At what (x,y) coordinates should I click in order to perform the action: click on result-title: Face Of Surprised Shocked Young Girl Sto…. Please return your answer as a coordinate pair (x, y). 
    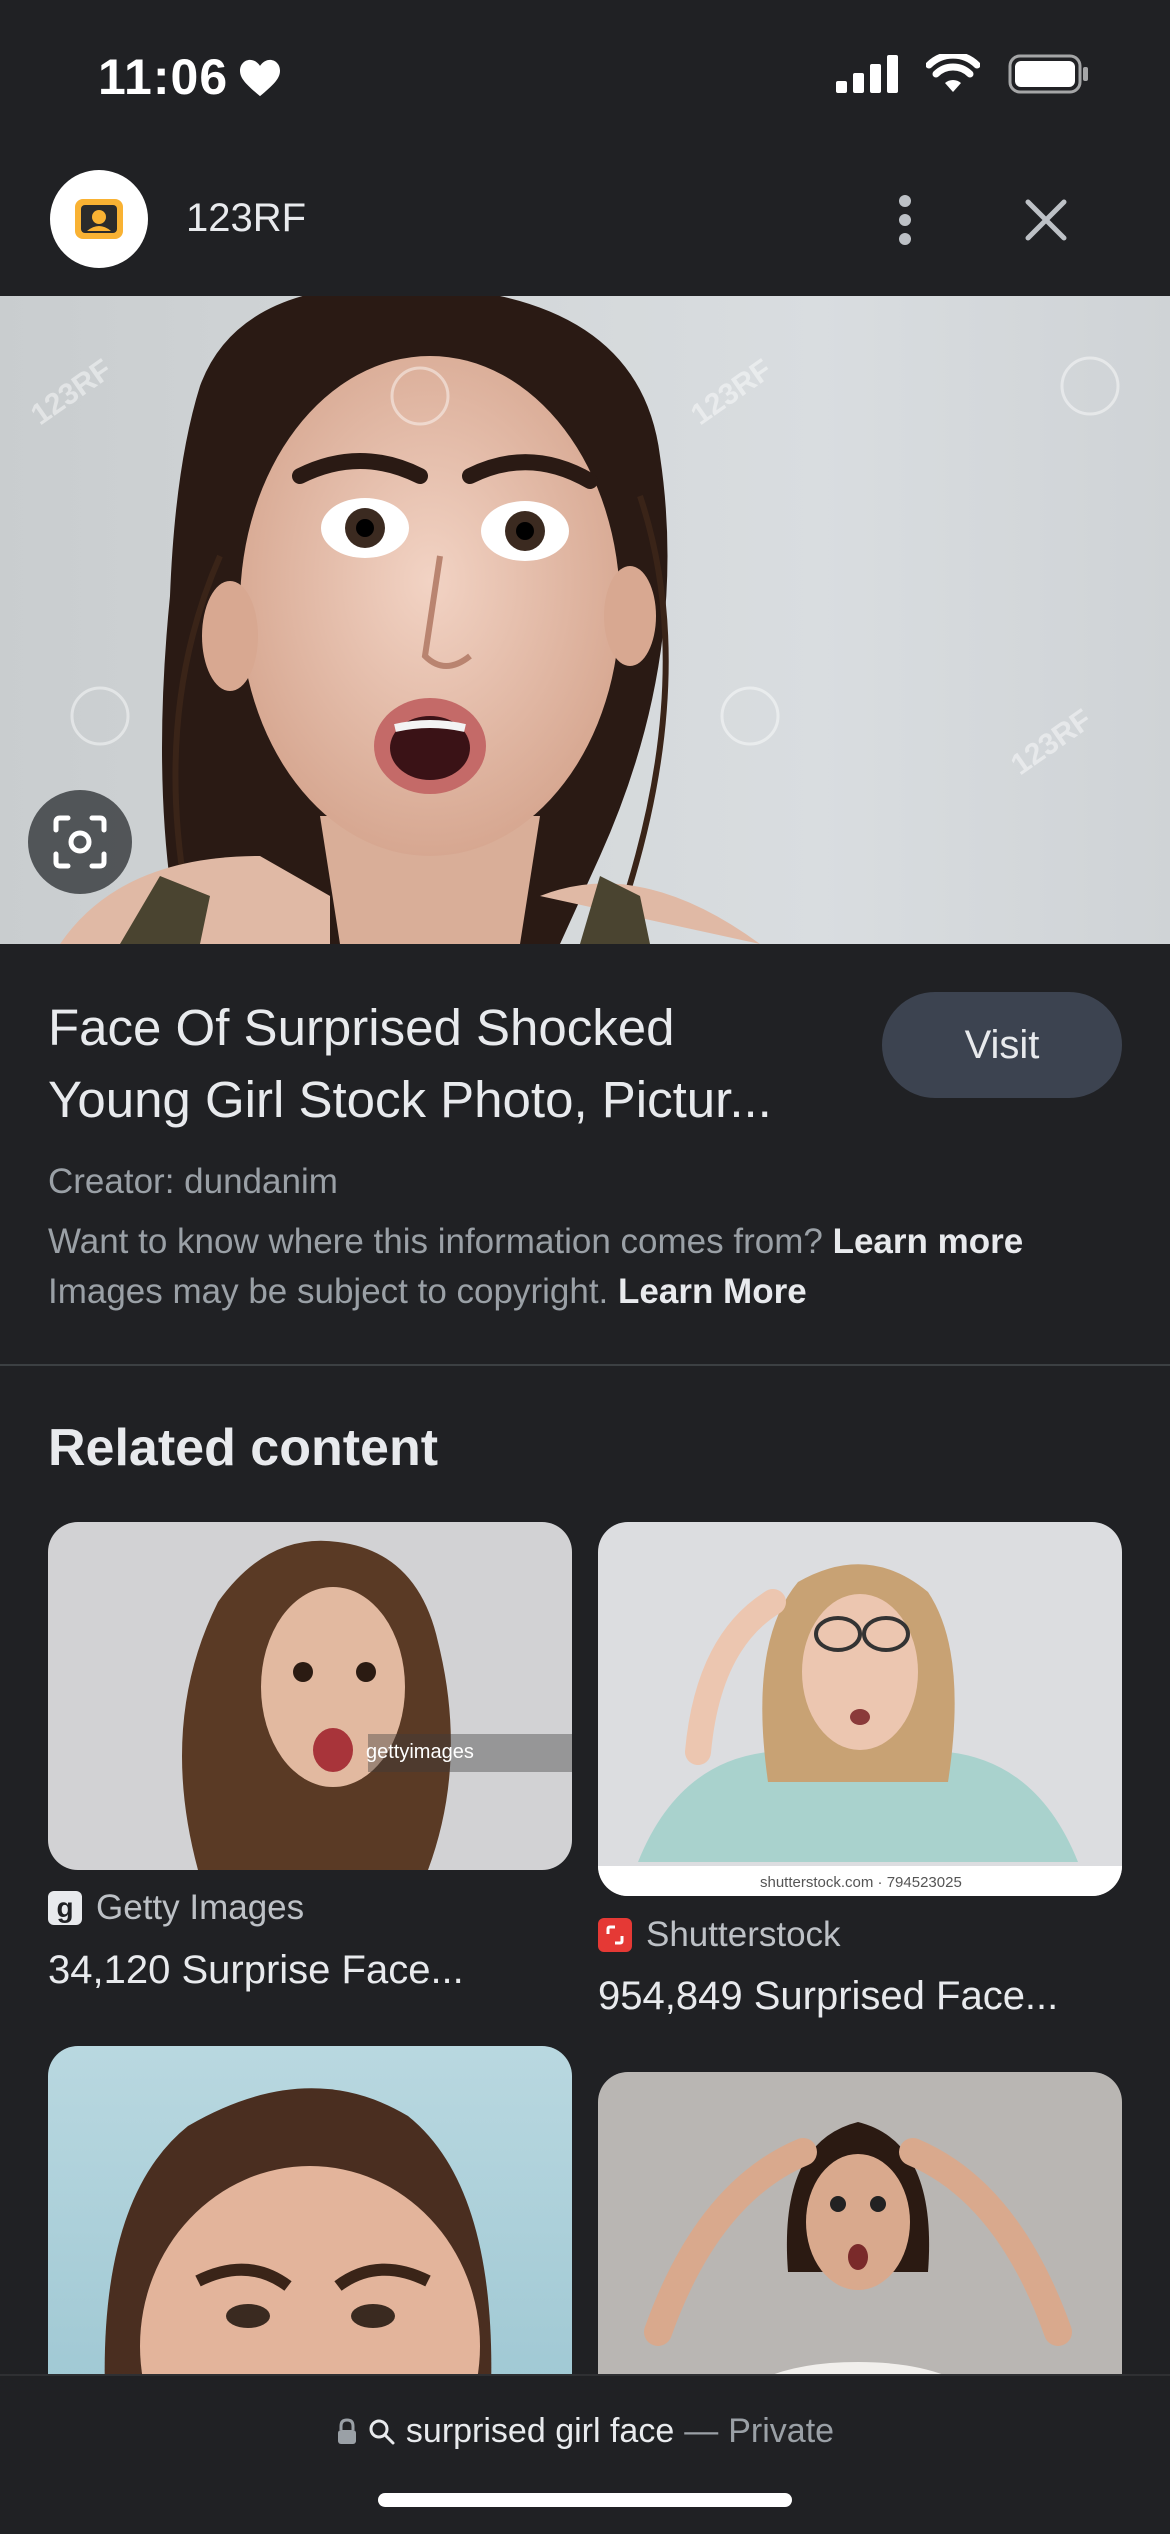
    Looking at the image, I should click on (458, 1064).